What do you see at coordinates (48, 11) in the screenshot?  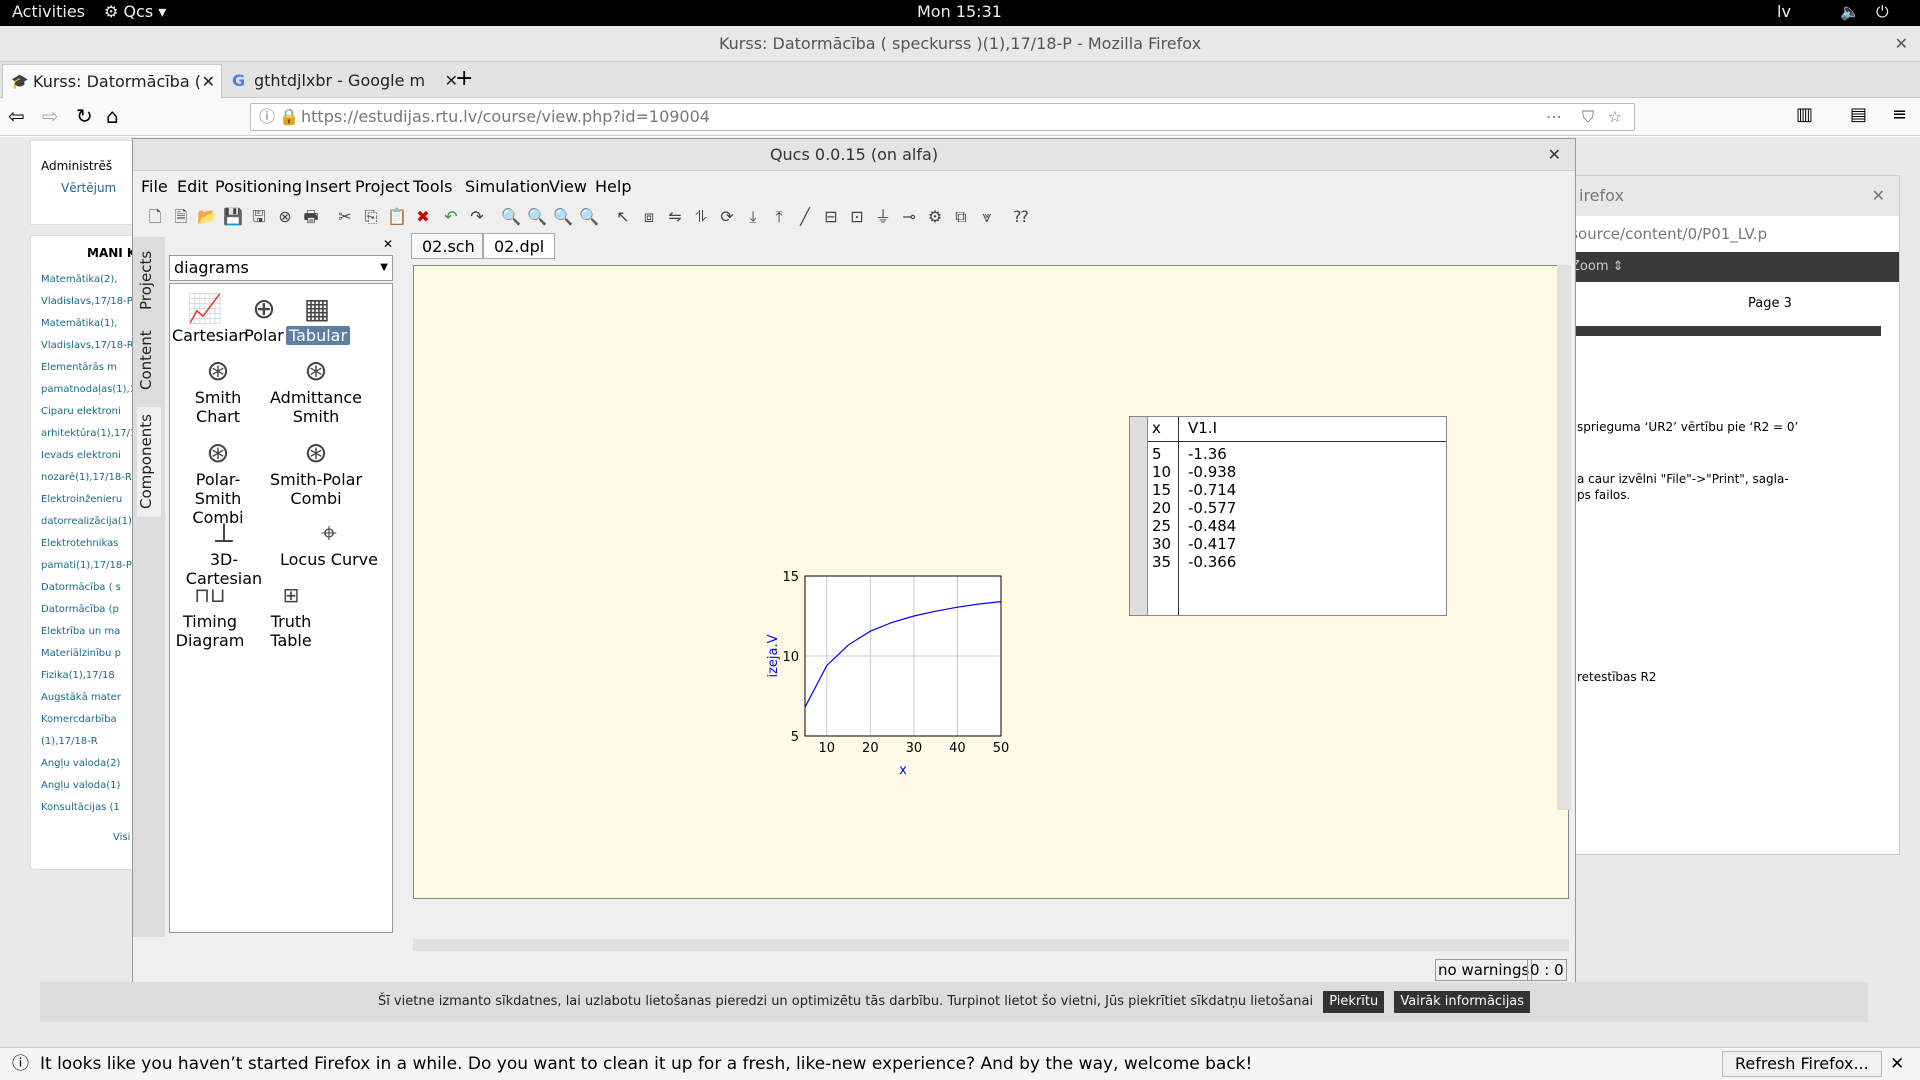 I see `activities-button: Activities` at bounding box center [48, 11].